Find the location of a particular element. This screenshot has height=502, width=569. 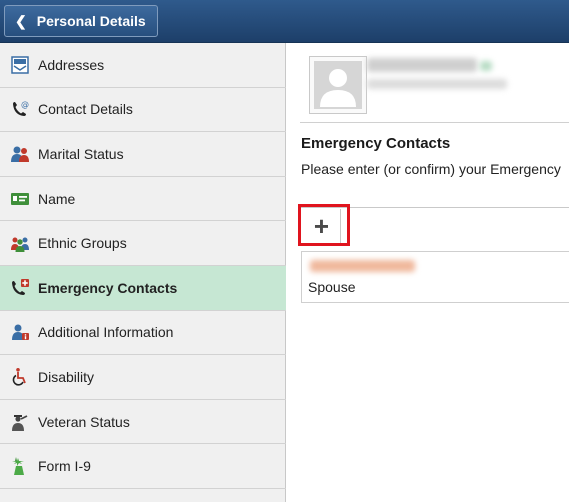

sidebar-item-ethnic-groups: Ethnic Groups is located at coordinates (143, 243).